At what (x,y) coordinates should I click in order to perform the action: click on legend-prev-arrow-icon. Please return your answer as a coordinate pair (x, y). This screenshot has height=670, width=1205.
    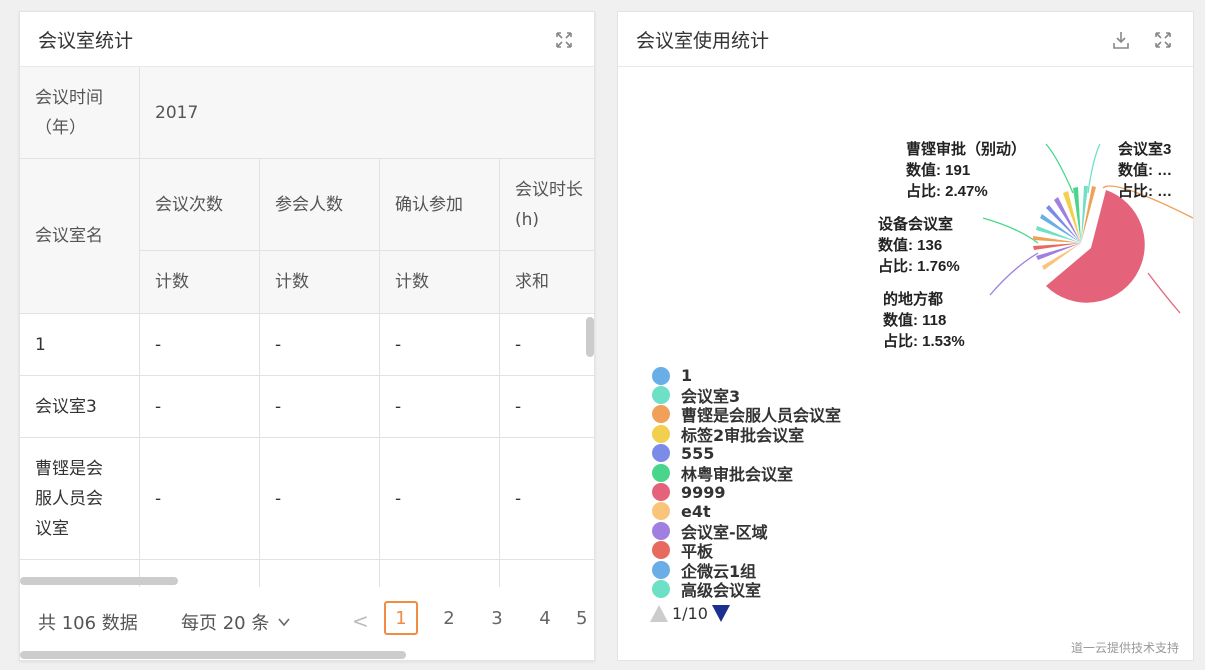
    Looking at the image, I should click on (659, 613).